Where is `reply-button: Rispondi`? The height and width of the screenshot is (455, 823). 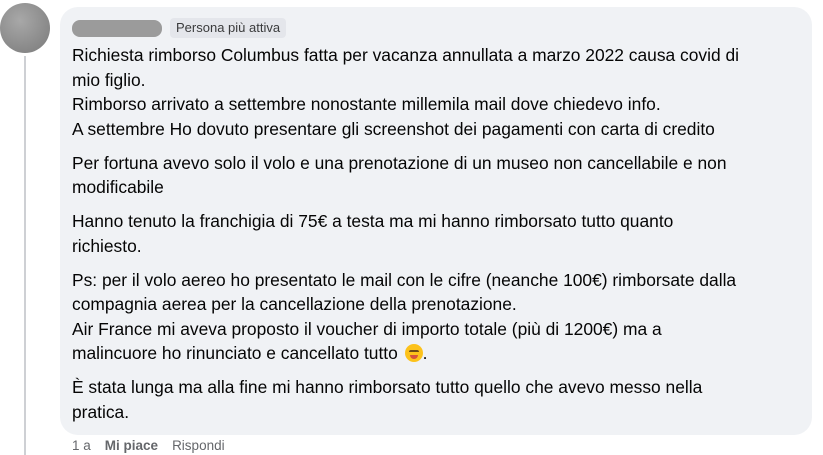 reply-button: Rispondi is located at coordinates (198, 446).